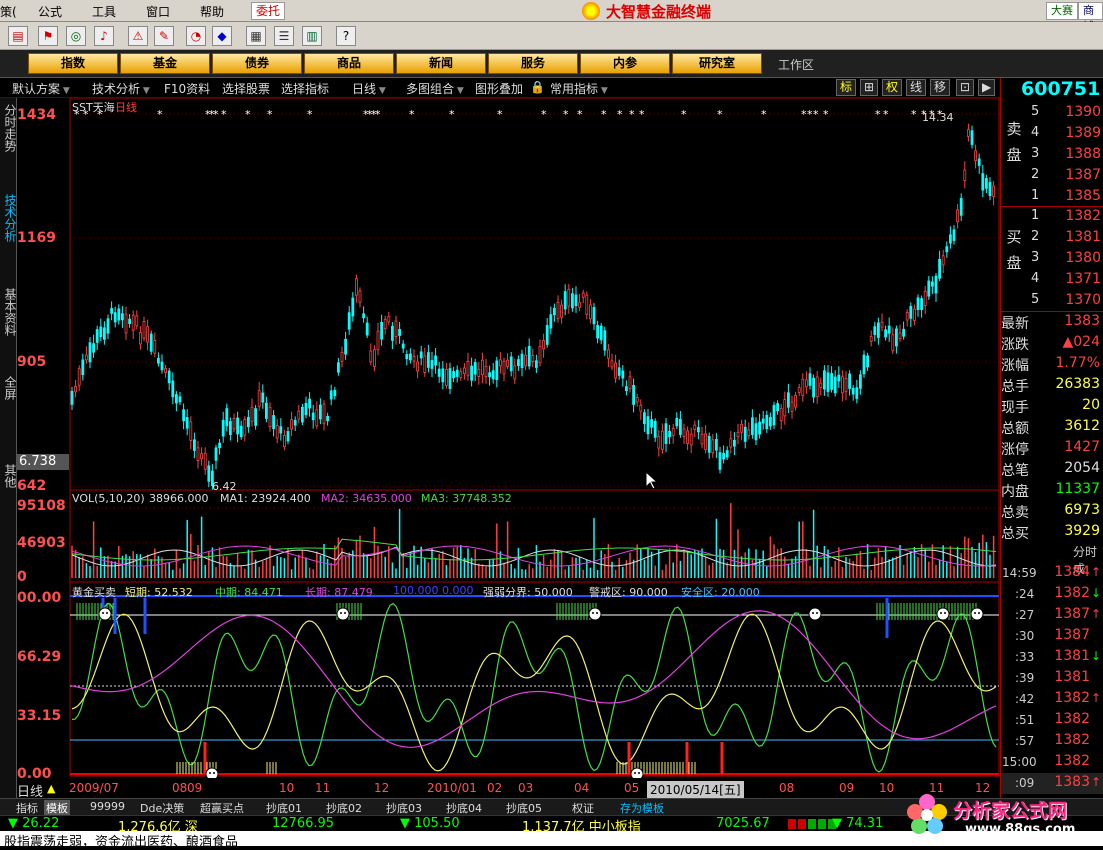 The width and height of the screenshot is (1103, 850). What do you see at coordinates (104, 11) in the screenshot?
I see `menu-tools: 工具` at bounding box center [104, 11].